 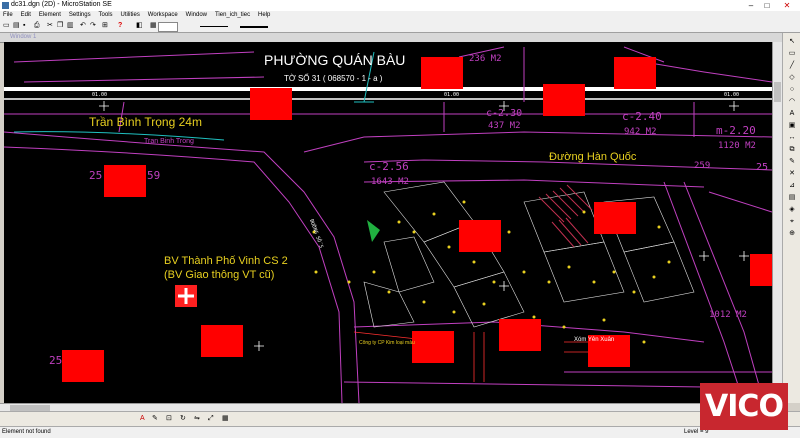 I want to click on change-attributes-icon: ◈, so click(x=792, y=209).